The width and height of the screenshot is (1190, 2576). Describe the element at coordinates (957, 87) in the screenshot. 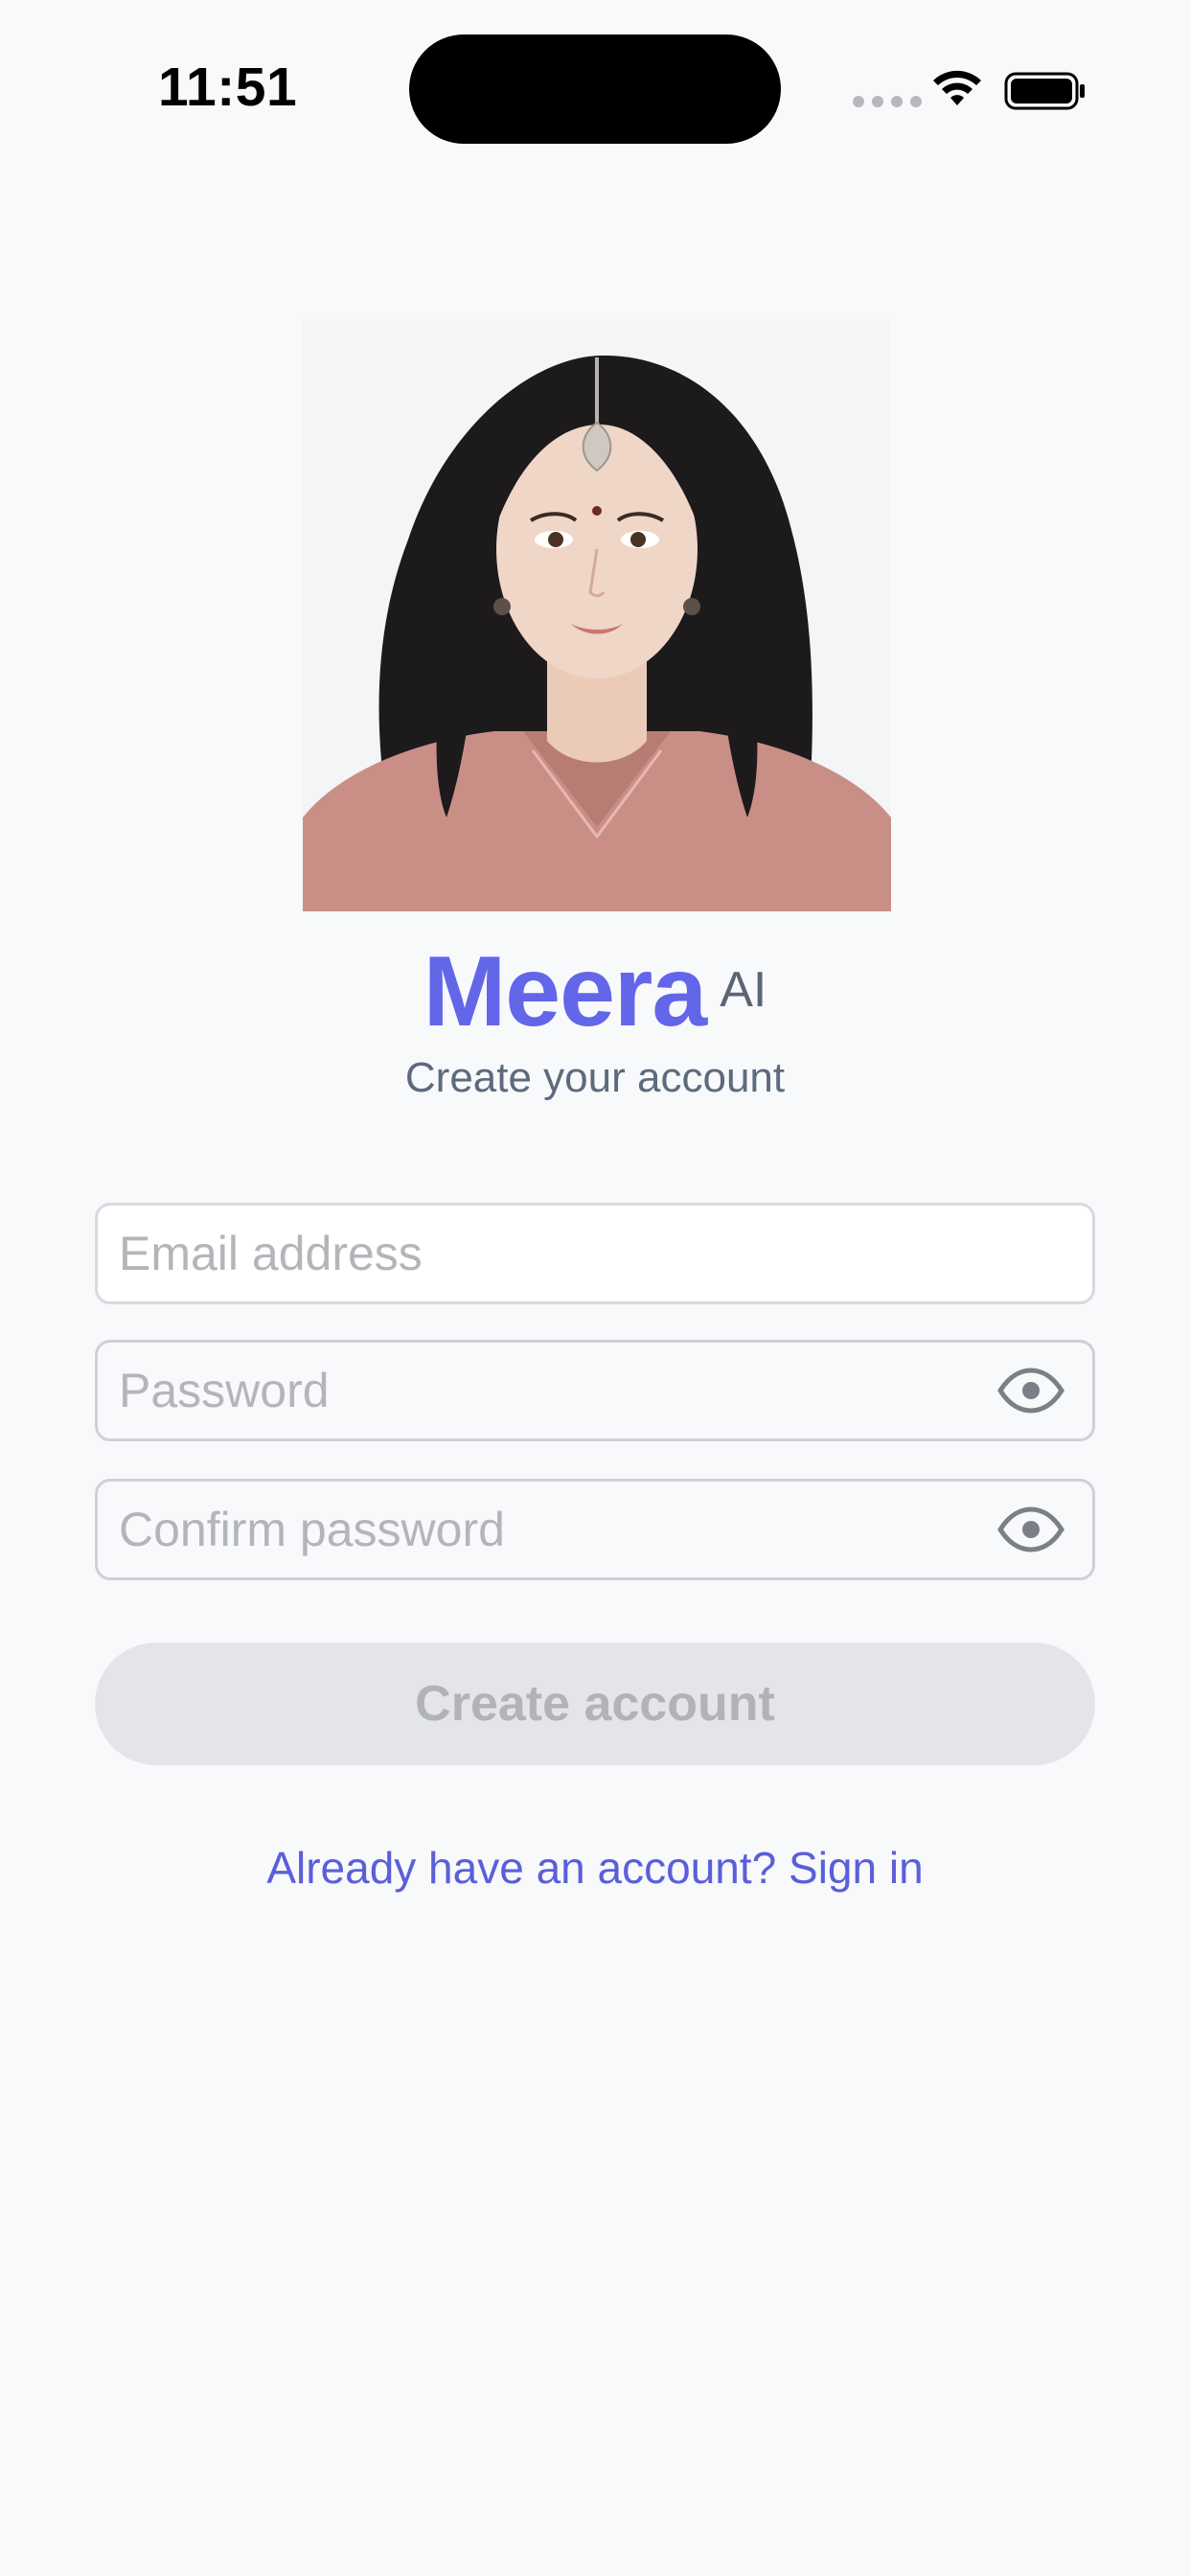

I see `wifi-icon` at that location.